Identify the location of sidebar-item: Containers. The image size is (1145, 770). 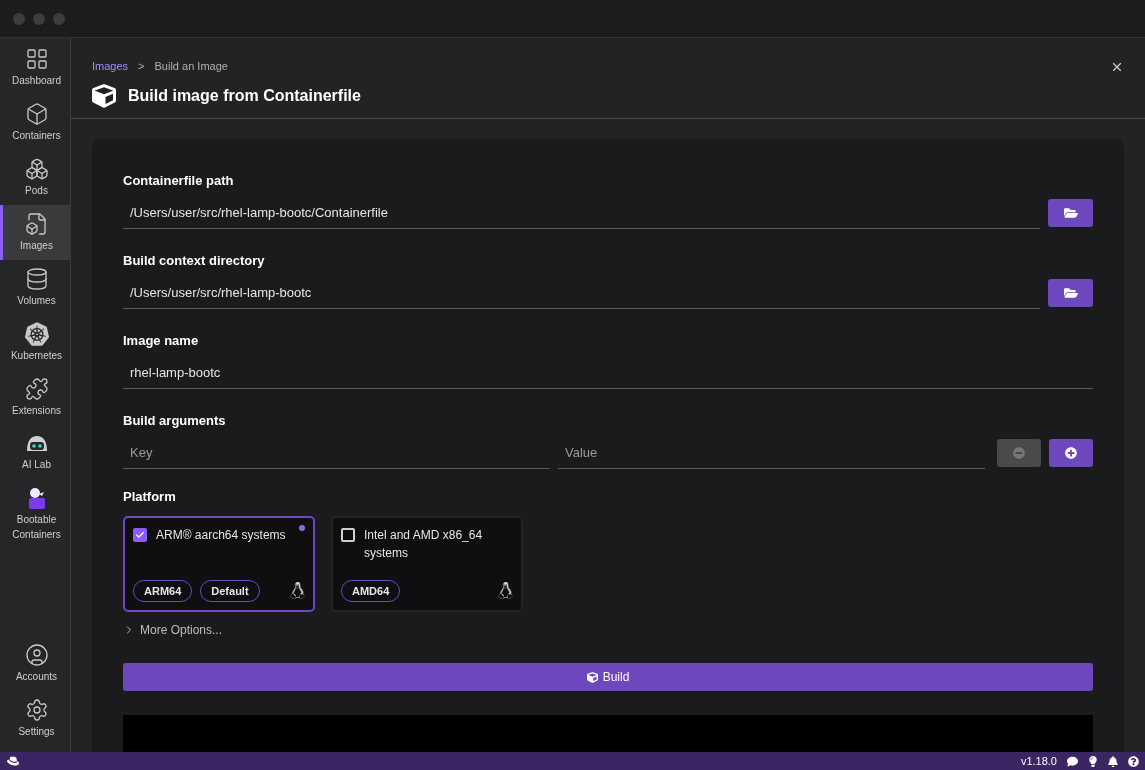
(35, 122).